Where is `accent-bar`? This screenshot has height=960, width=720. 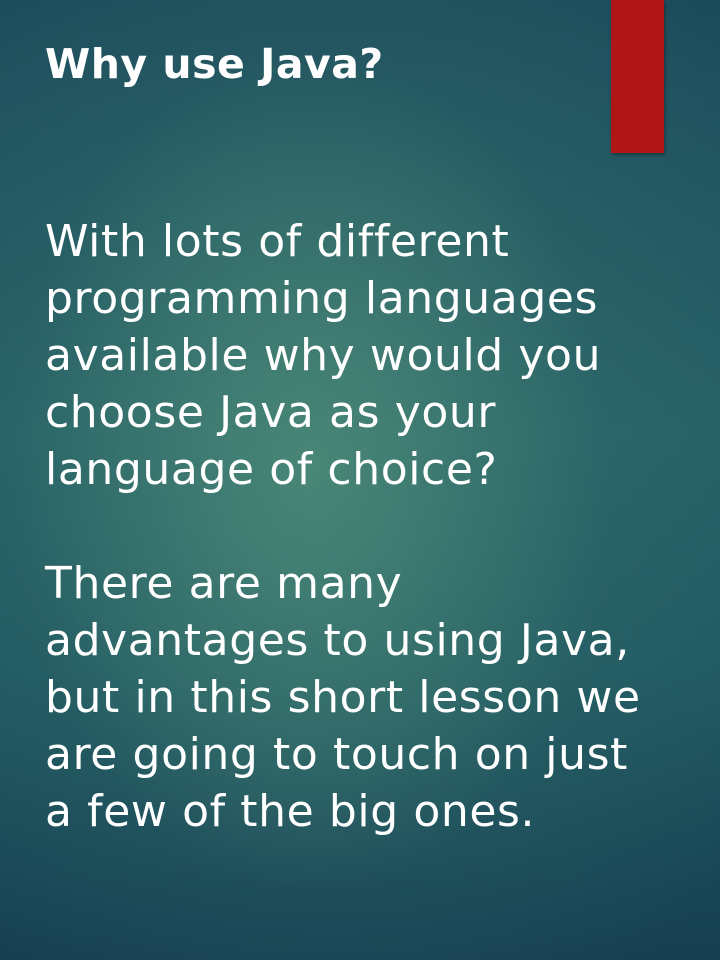
accent-bar is located at coordinates (637, 76).